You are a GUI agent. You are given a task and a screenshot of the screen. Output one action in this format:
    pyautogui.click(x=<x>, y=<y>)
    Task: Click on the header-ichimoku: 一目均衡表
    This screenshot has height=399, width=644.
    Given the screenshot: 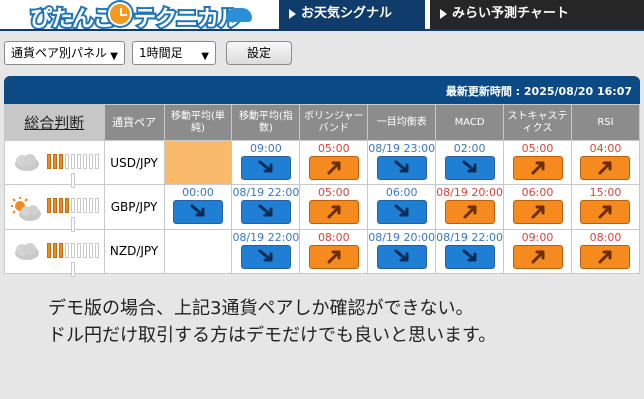 What is the action you would take?
    pyautogui.click(x=402, y=122)
    